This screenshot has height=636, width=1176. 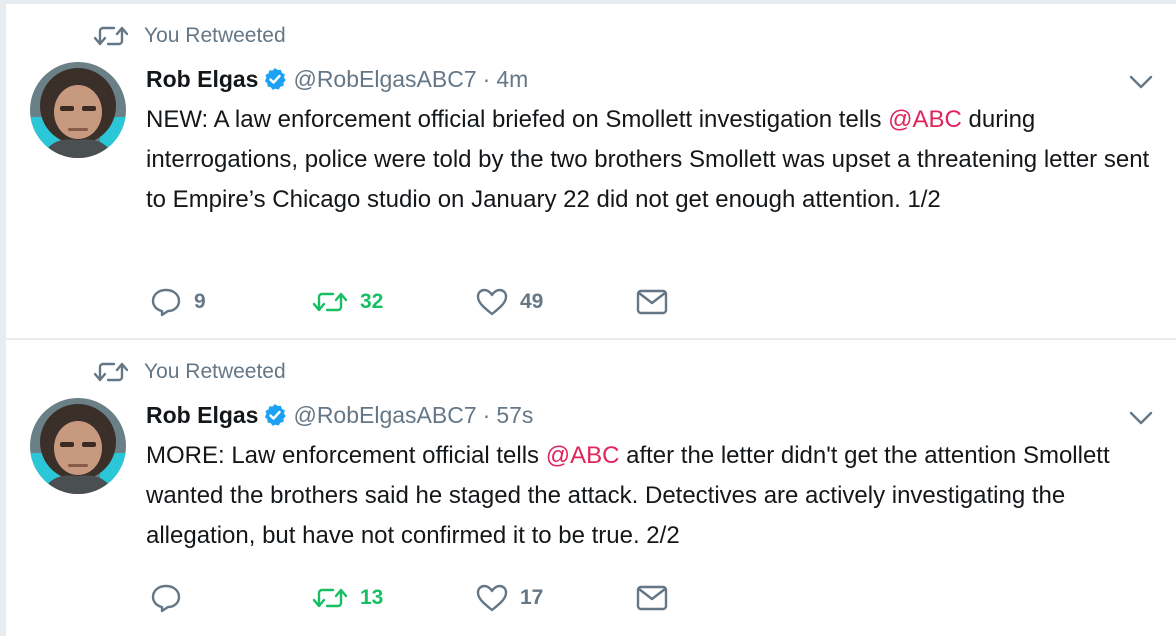 I want to click on like-button: 49, so click(x=509, y=302).